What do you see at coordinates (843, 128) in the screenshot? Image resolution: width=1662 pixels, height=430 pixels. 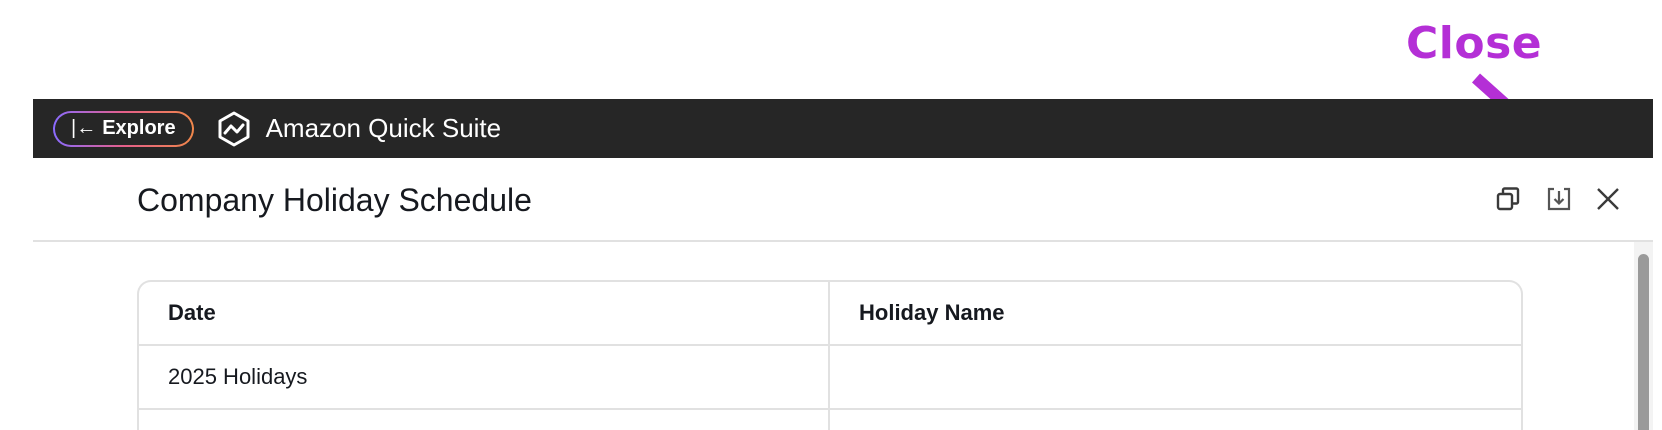 I see `top-bar: |← Explore Amazon Quick Suite` at bounding box center [843, 128].